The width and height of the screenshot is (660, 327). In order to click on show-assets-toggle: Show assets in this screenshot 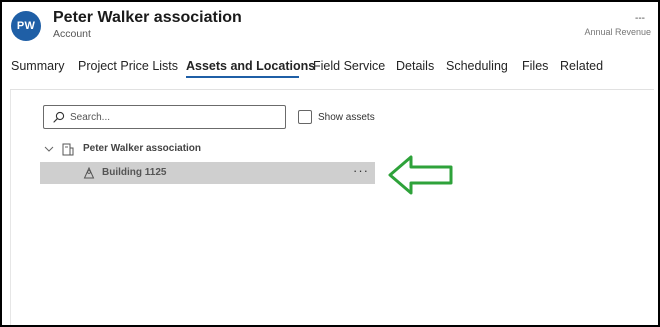, I will do `click(336, 117)`.